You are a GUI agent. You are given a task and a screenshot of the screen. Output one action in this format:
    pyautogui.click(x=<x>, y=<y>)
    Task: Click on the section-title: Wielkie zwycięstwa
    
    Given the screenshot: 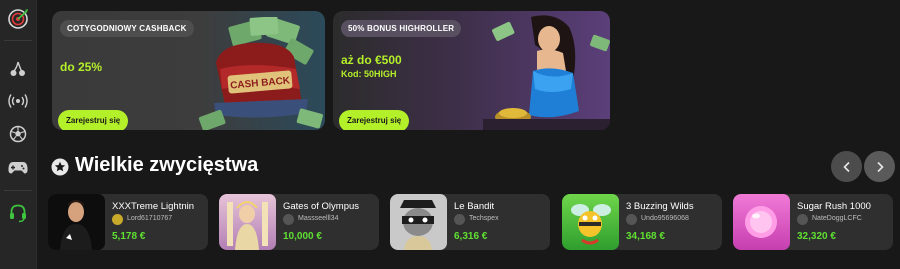 What is the action you would take?
    pyautogui.click(x=167, y=165)
    